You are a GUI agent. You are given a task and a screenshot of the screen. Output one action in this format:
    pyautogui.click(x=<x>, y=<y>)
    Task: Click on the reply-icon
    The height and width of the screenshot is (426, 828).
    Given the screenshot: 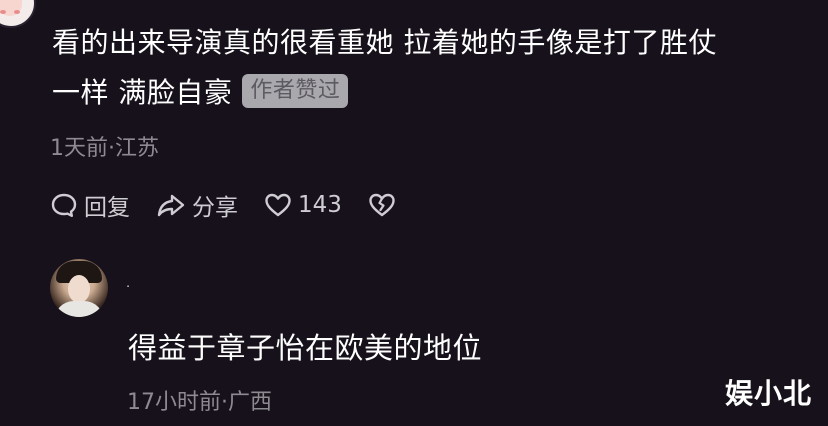 What is the action you would take?
    pyautogui.click(x=64, y=205)
    